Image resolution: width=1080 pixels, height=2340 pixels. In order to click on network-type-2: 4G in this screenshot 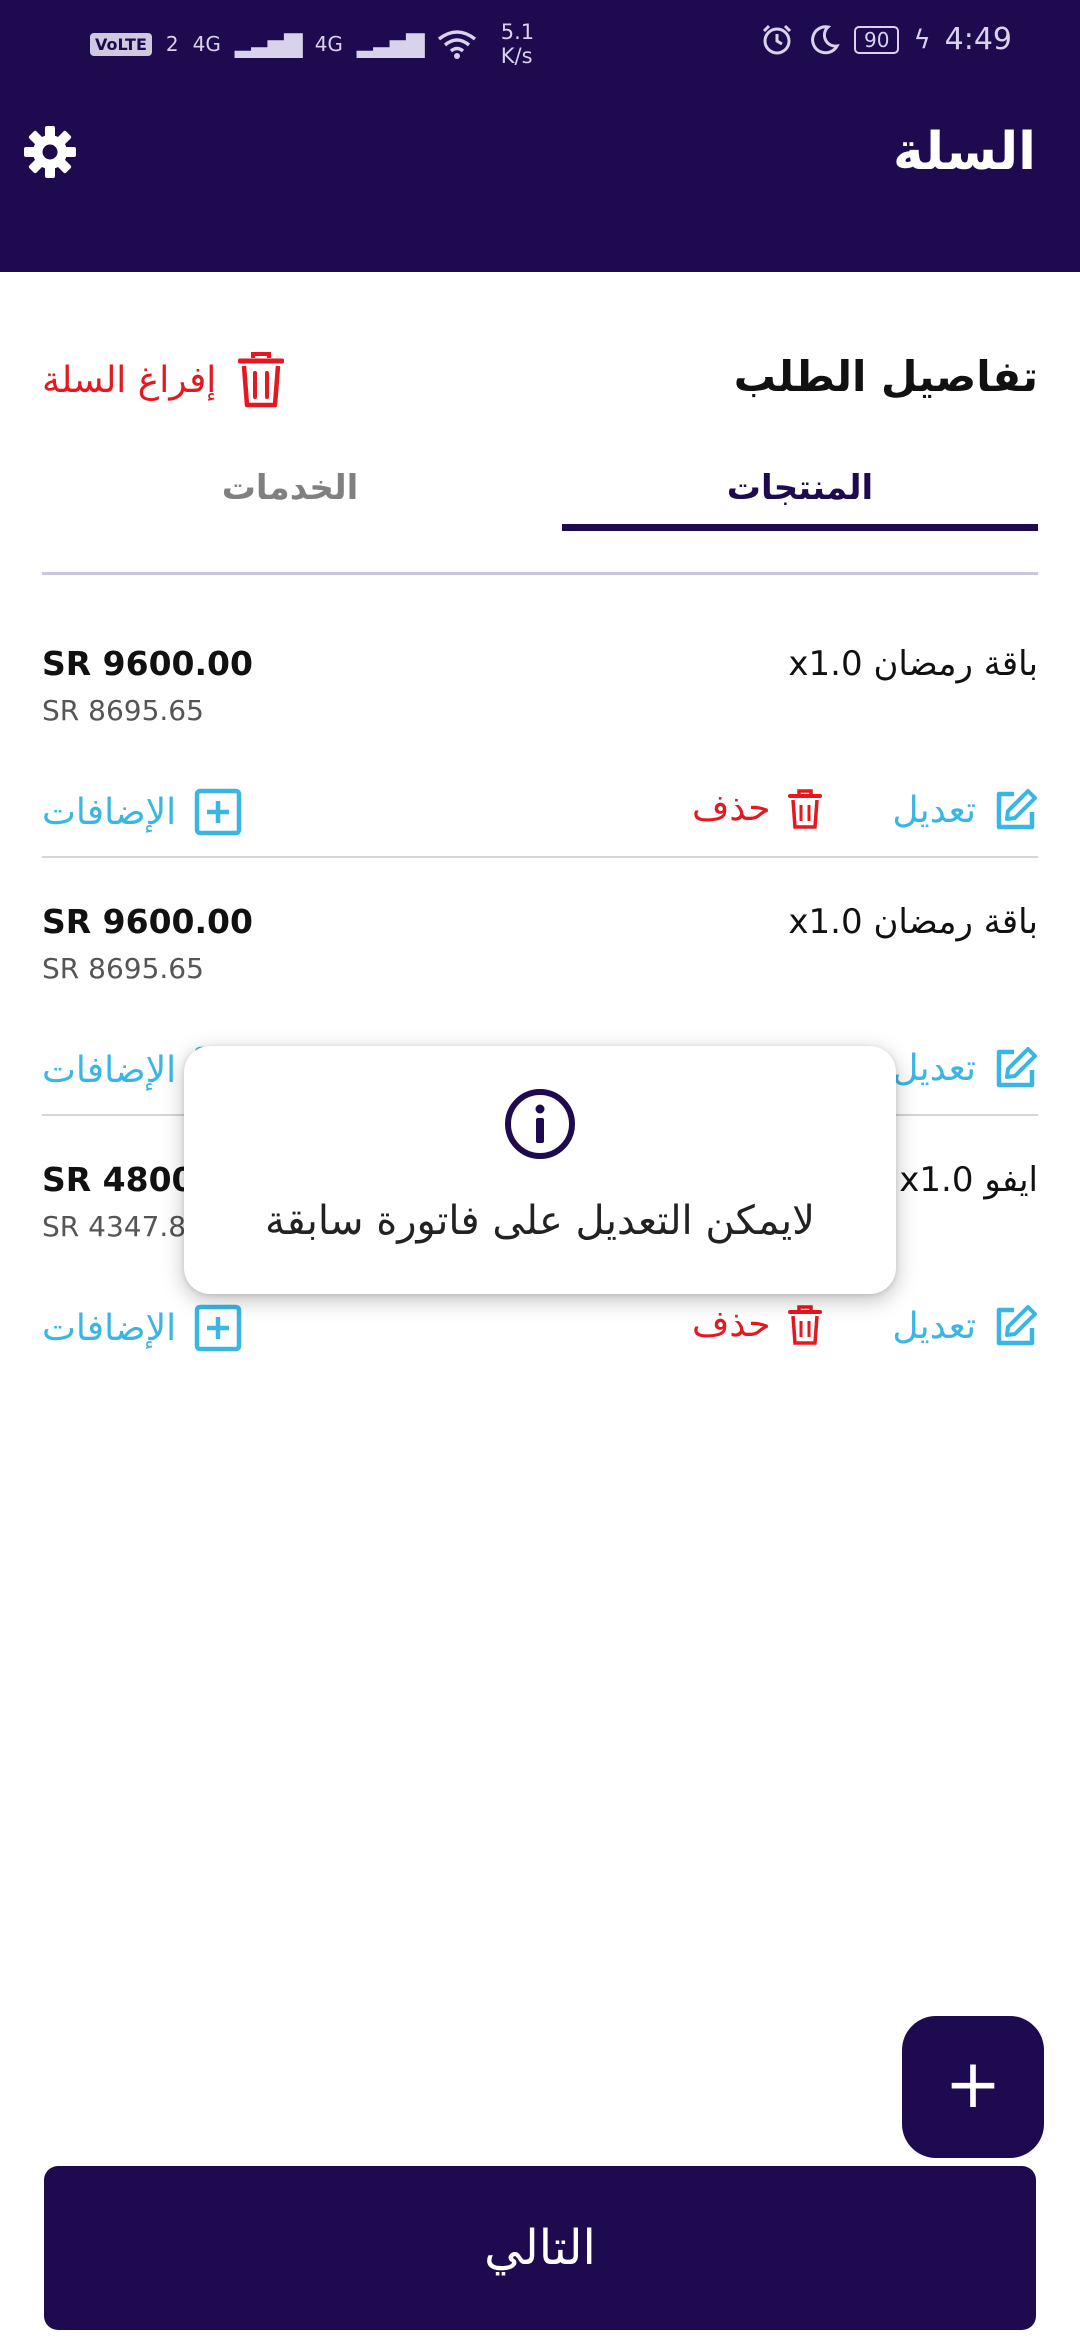, I will do `click(328, 44)`.